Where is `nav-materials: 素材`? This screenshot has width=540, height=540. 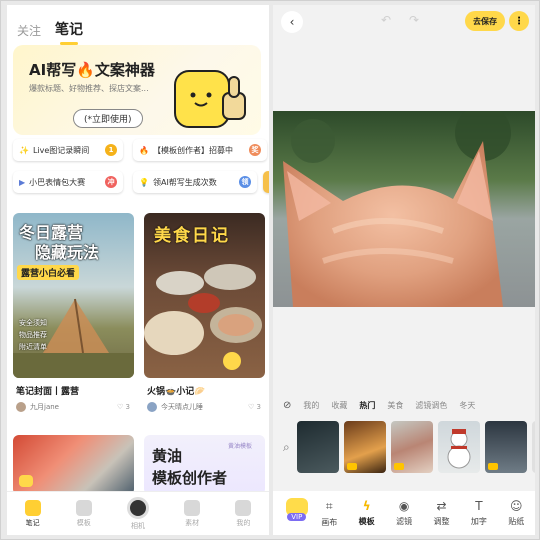
nav-materials: 素材 is located at coordinates (192, 513).